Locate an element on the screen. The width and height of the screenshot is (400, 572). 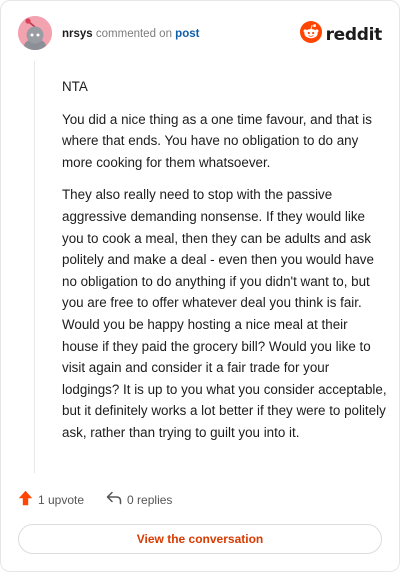
reply-arrow-icon is located at coordinates (114, 499).